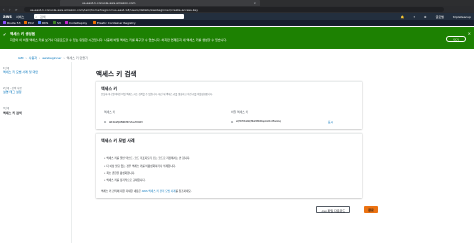  What do you see at coordinates (114, 23) in the screenshot?
I see `favorite-ecr: Elastic Container Registry` at bounding box center [114, 23].